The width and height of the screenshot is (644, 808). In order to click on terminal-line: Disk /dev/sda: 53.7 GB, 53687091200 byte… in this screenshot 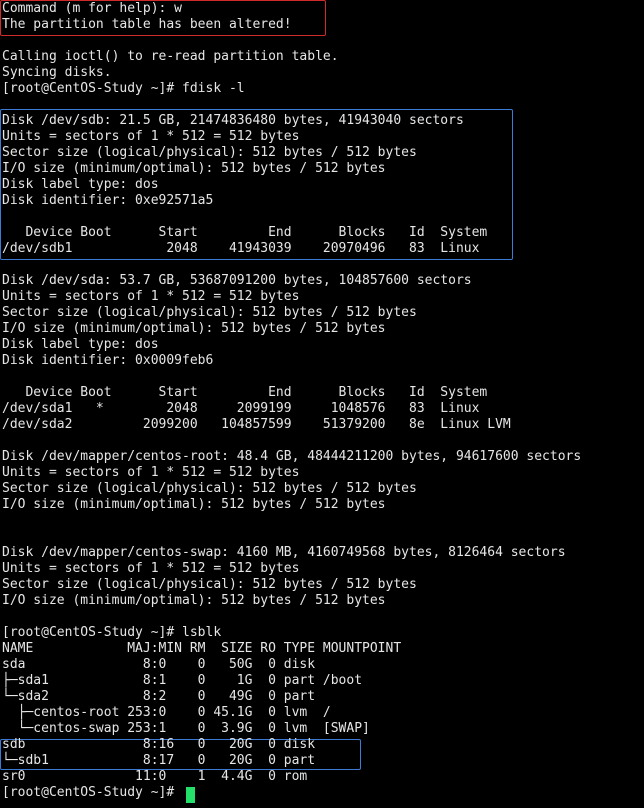, I will do `click(237, 280)`.